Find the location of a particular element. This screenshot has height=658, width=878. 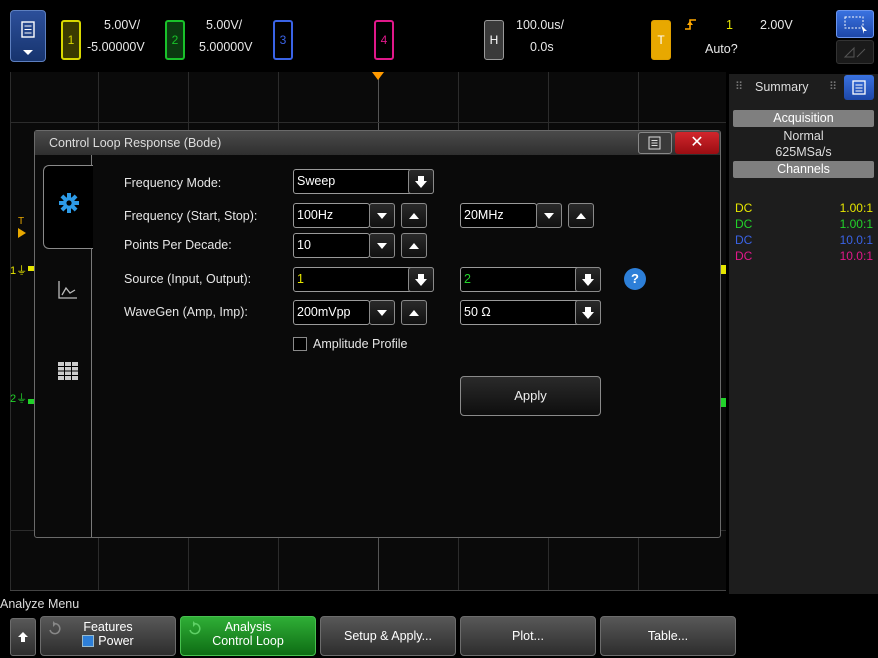

acquisition-header: Acquisition is located at coordinates (803, 118).